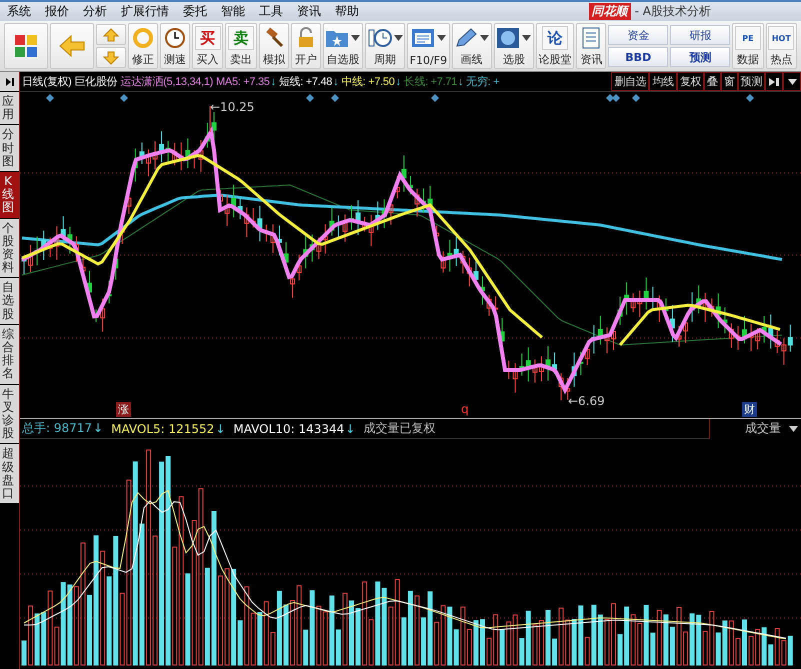 The image size is (801, 669). What do you see at coordinates (232, 107) in the screenshot?
I see `price-label: ←10.25` at bounding box center [232, 107].